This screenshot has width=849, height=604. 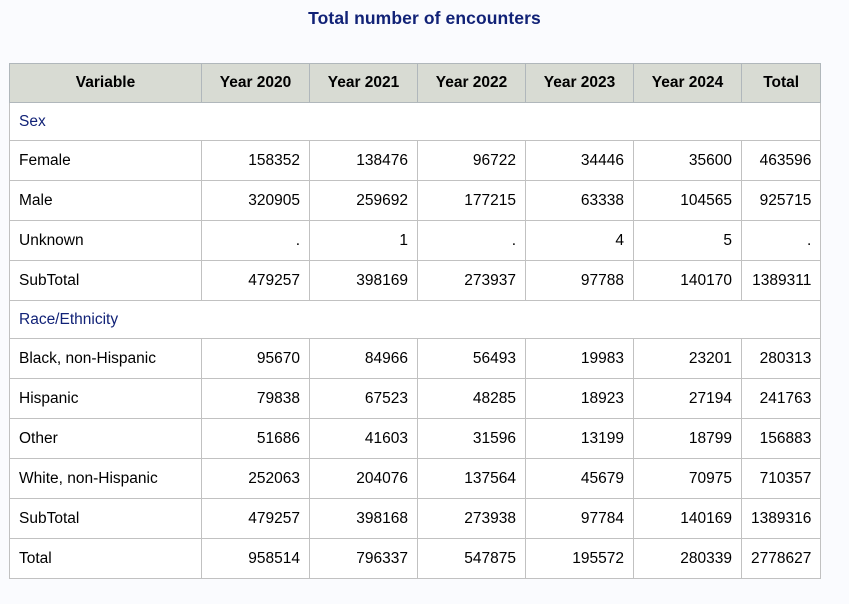 What do you see at coordinates (471, 398) in the screenshot?
I see `table-cell: 48285` at bounding box center [471, 398].